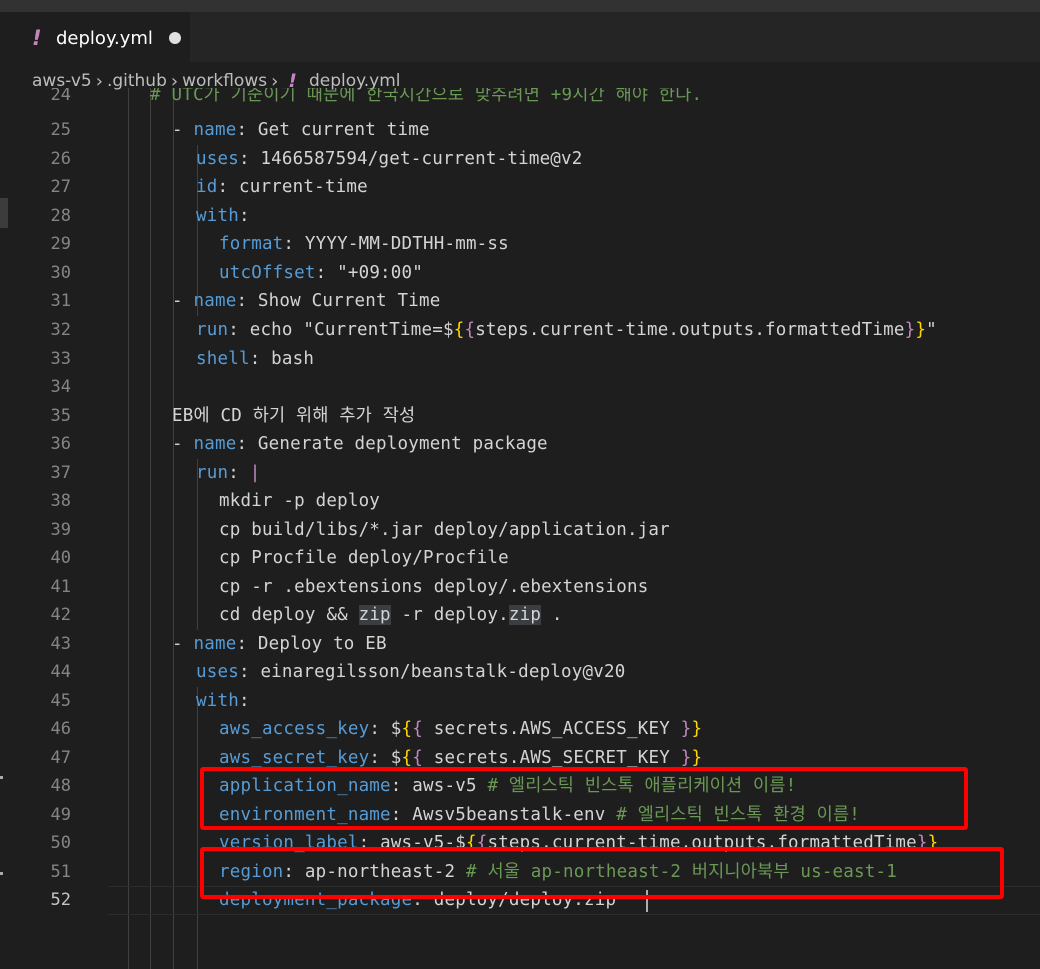 The image size is (1040, 969). I want to click on code-line: 33 shell: bash, so click(520, 359).